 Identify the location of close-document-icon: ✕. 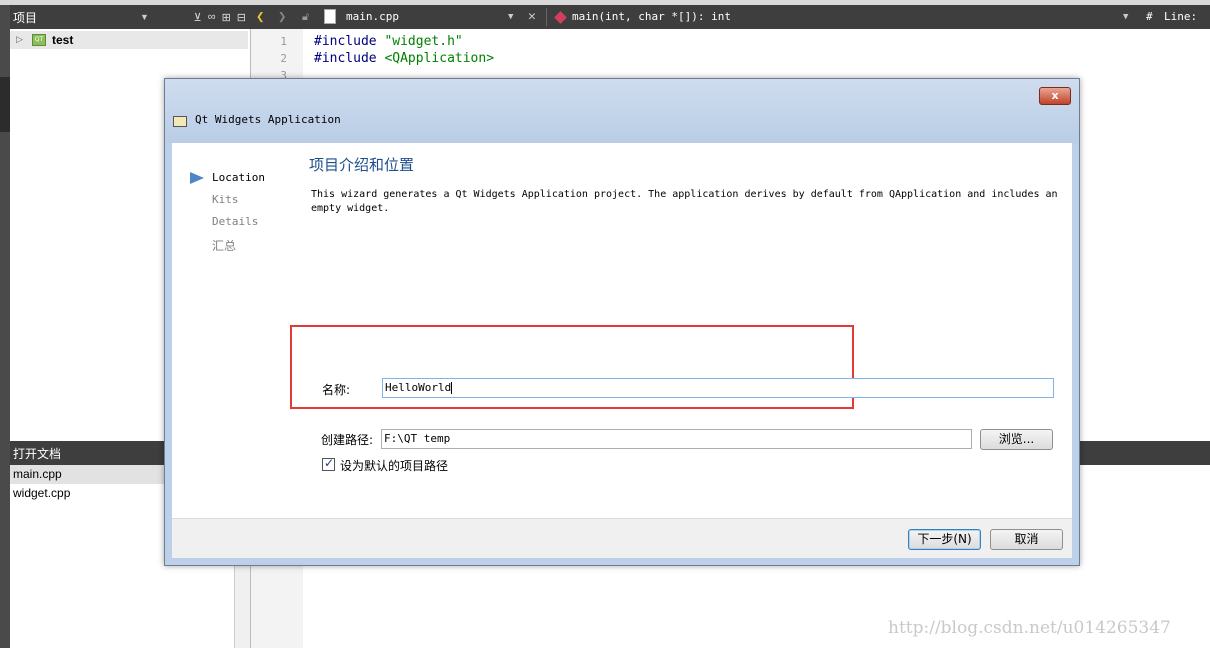
(532, 17).